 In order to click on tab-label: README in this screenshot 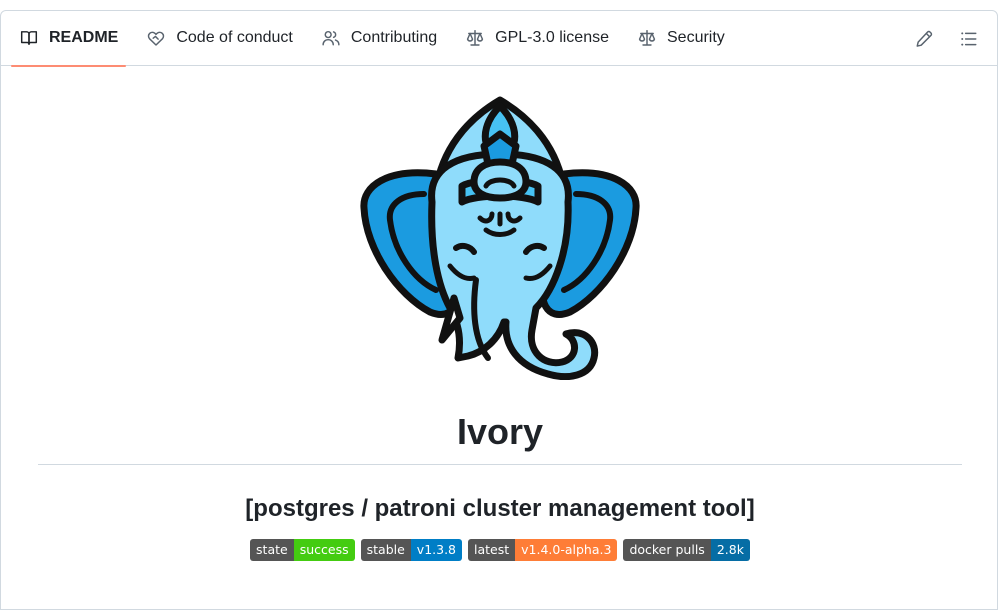, I will do `click(84, 37)`.